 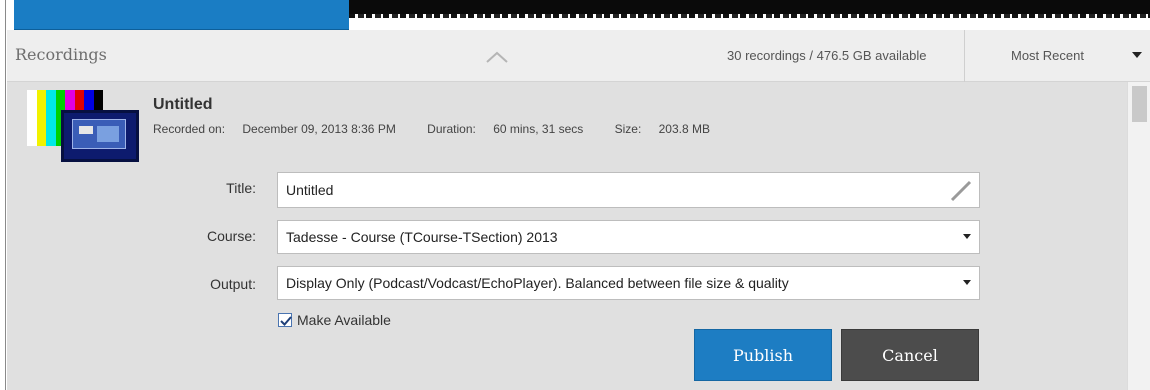 What do you see at coordinates (1047, 55) in the screenshot?
I see `sort-select: Most Recent` at bounding box center [1047, 55].